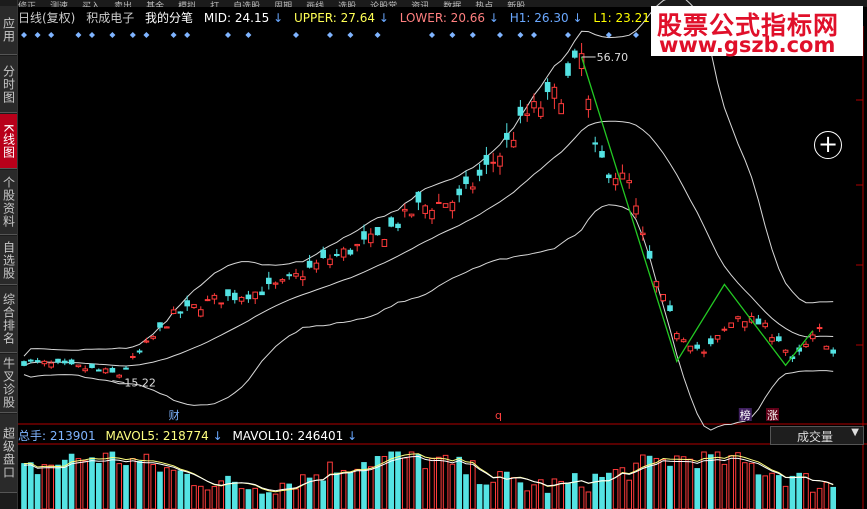 Image resolution: width=867 pixels, height=509 pixels. Describe the element at coordinates (288, 436) in the screenshot. I see `mavol10-text: MAVOL10: 246401` at that location.